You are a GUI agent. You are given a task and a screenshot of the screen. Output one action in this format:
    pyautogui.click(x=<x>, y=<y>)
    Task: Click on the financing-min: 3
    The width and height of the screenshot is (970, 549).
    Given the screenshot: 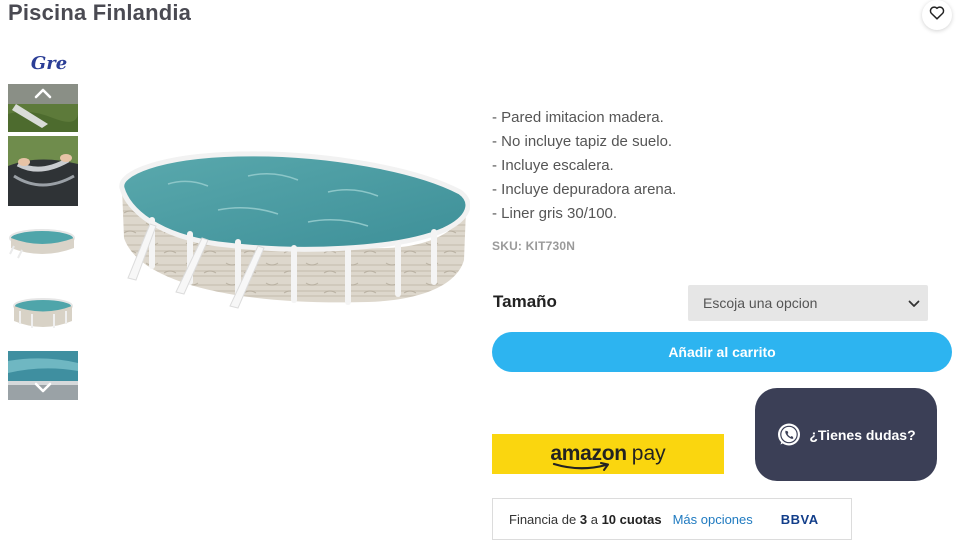 What is the action you would take?
    pyautogui.click(x=583, y=519)
    